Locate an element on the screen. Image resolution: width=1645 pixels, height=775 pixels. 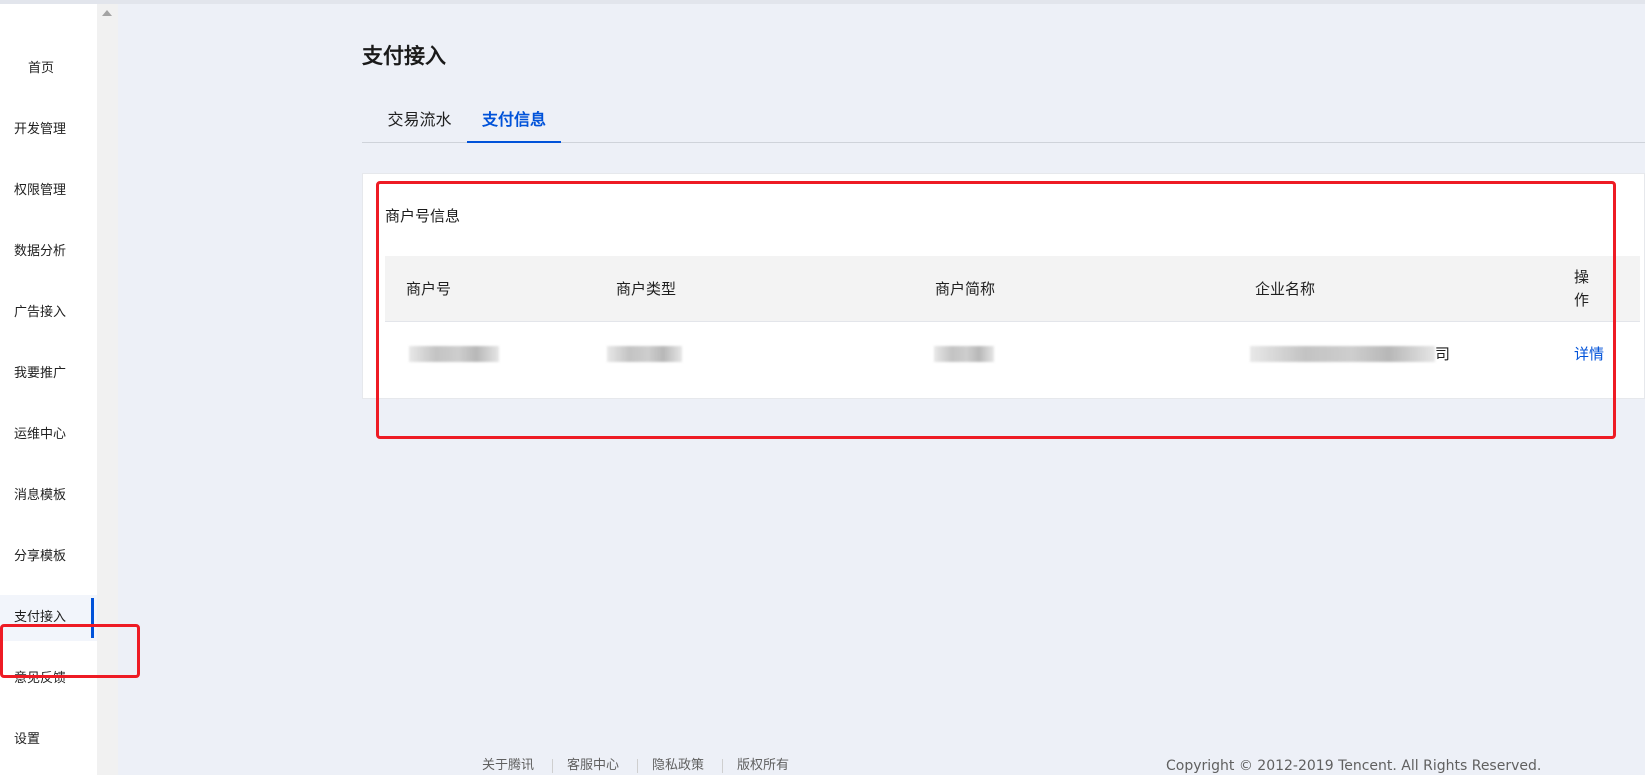
sidebar-item-promotion: 我要推广 is located at coordinates (48, 374).